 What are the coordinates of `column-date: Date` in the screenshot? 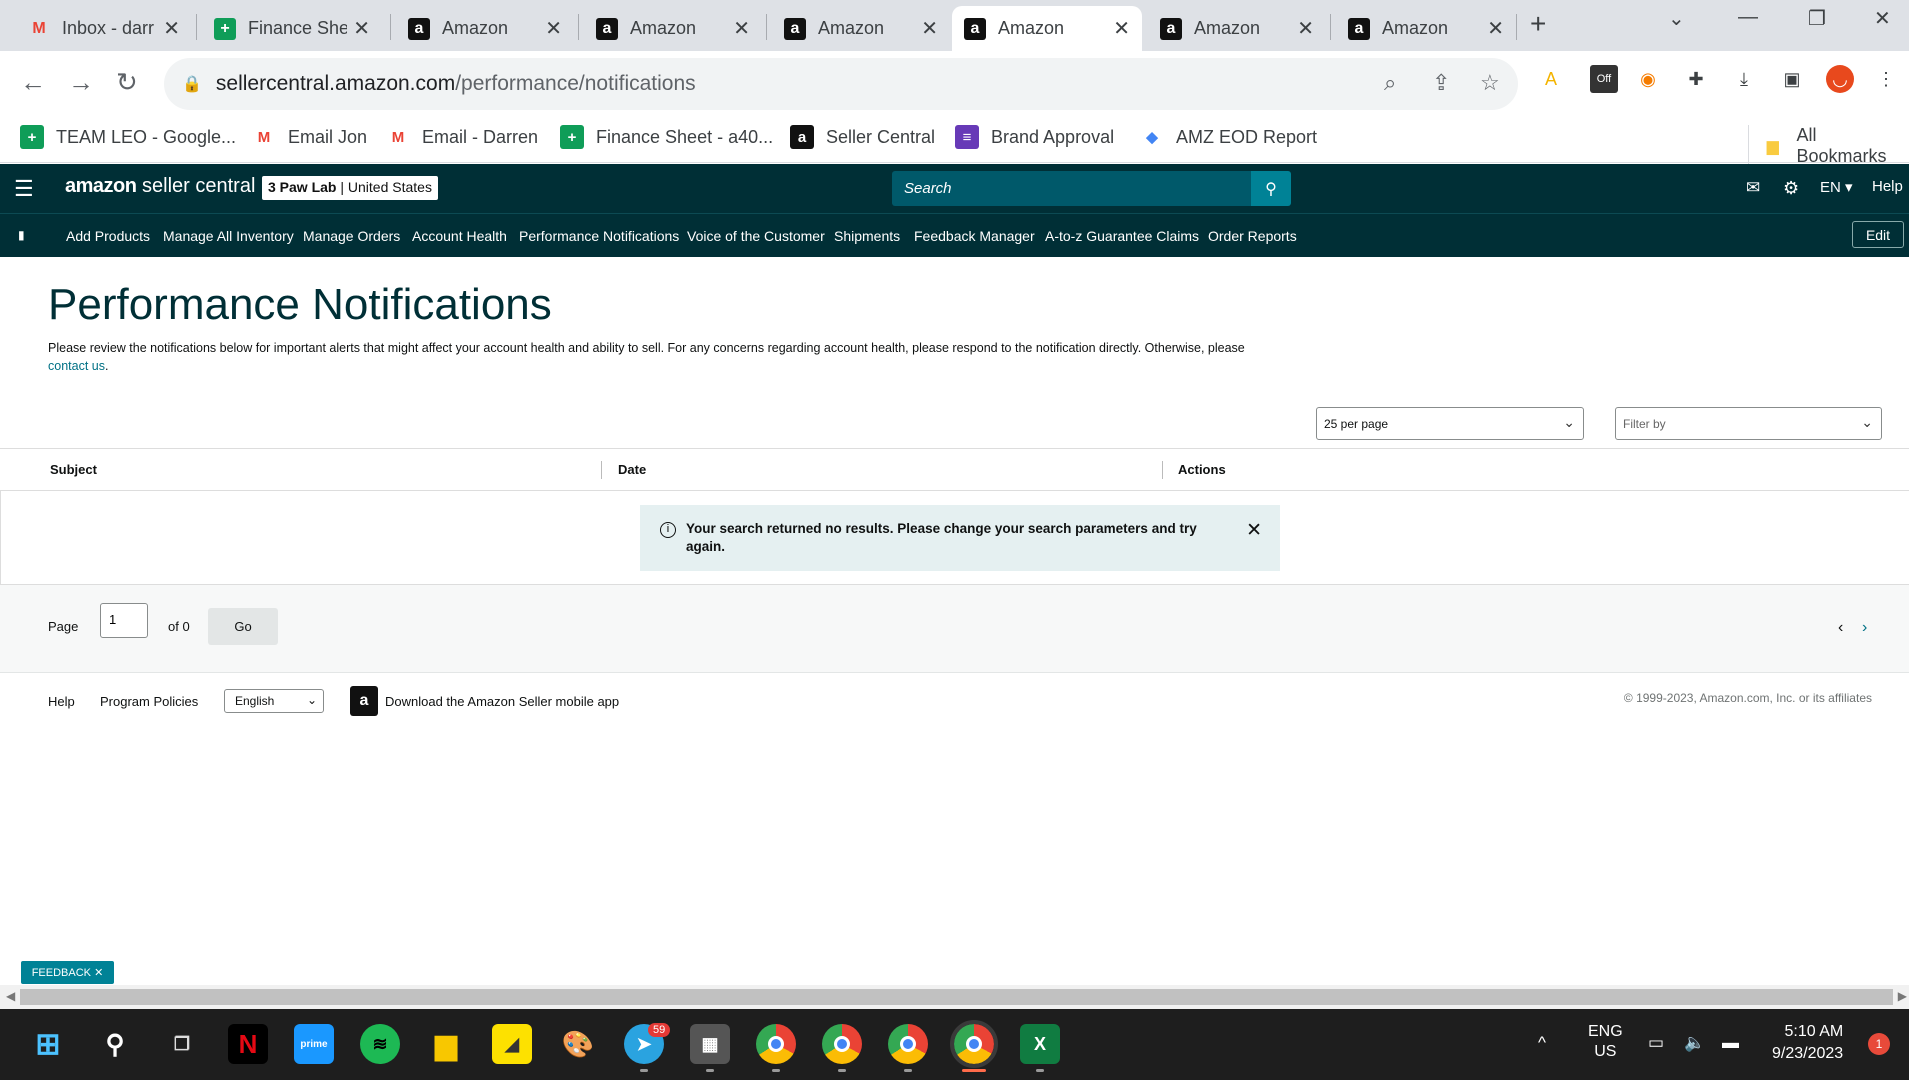 It's located at (632, 469).